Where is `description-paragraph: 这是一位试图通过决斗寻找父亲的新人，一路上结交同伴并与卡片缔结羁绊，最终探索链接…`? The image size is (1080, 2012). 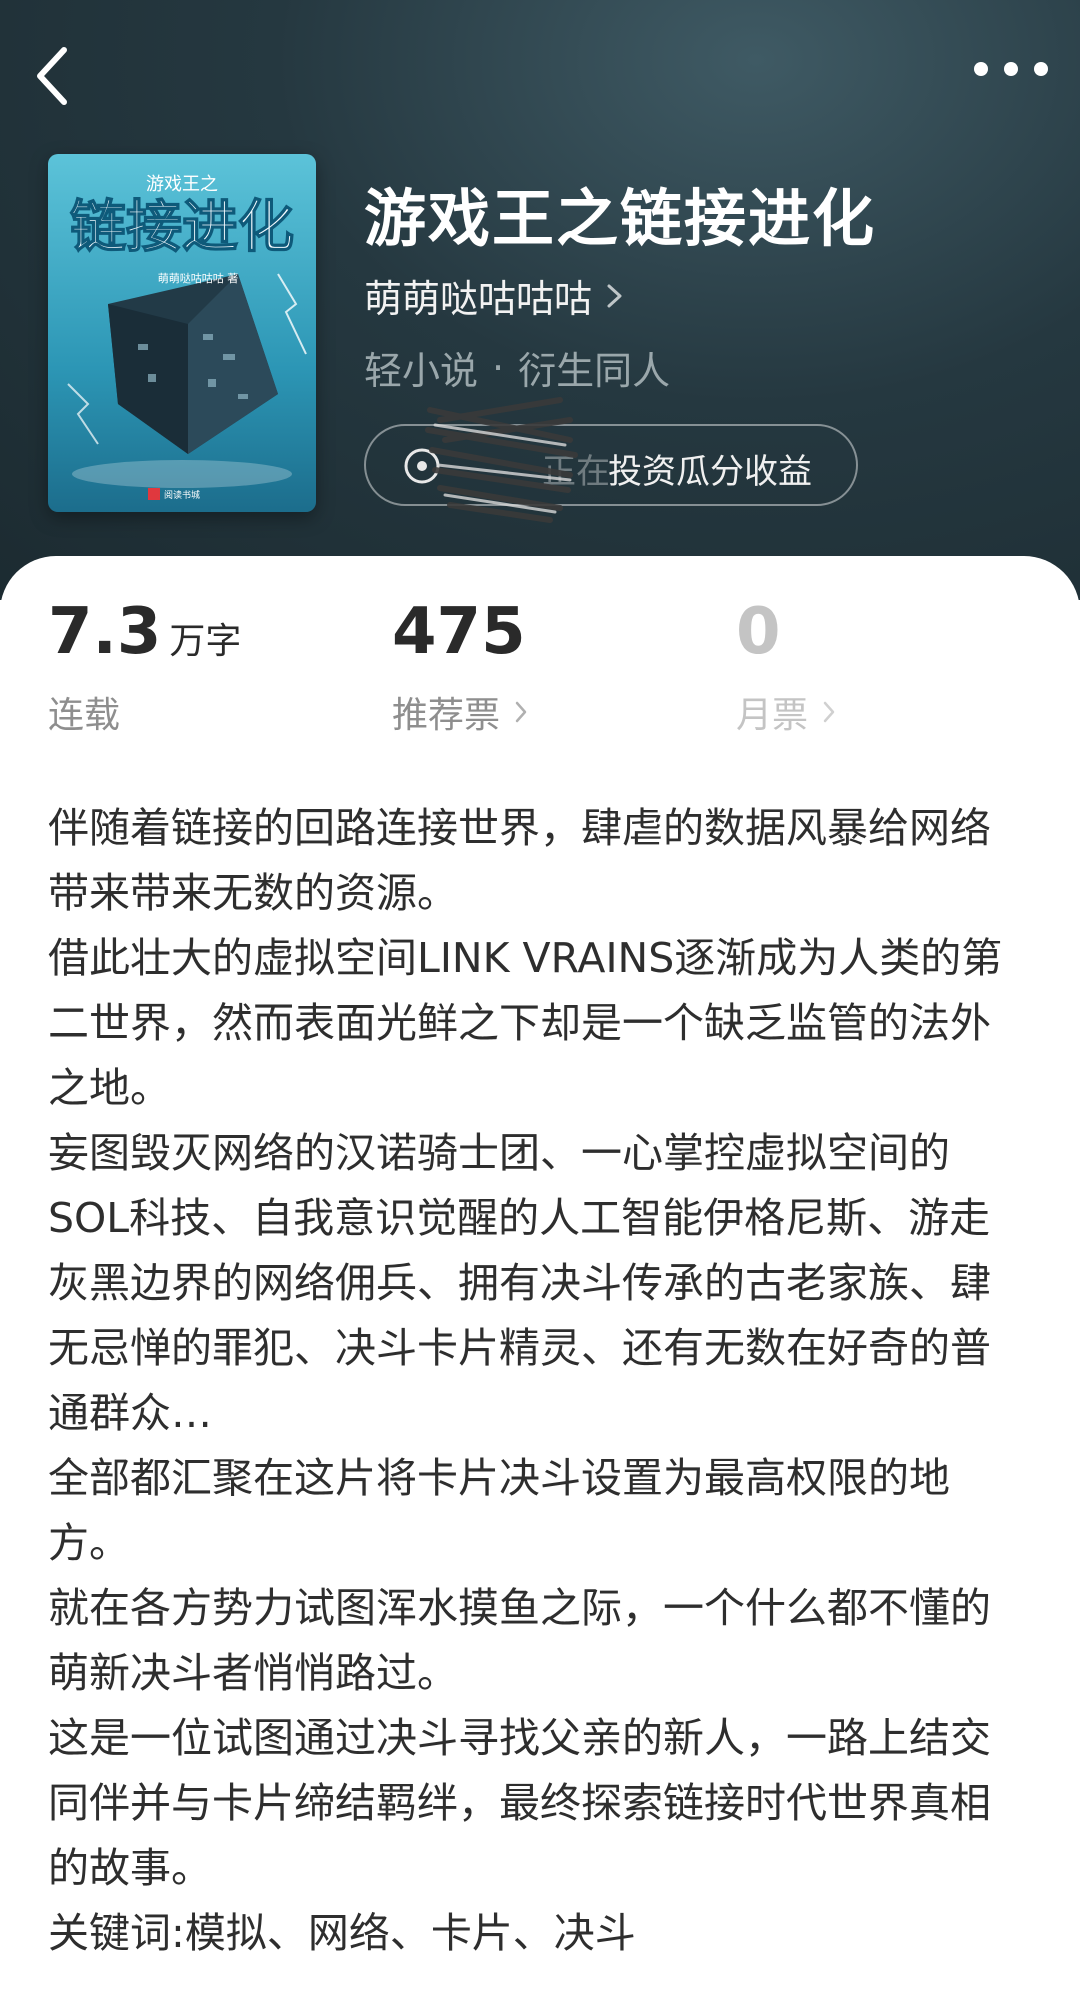
description-paragraph: 这是一位试图通过决斗寻找父亲的新人，一路上结交同伴并与卡片缔结羁绊，最终探索链接… is located at coordinates (519, 1803).